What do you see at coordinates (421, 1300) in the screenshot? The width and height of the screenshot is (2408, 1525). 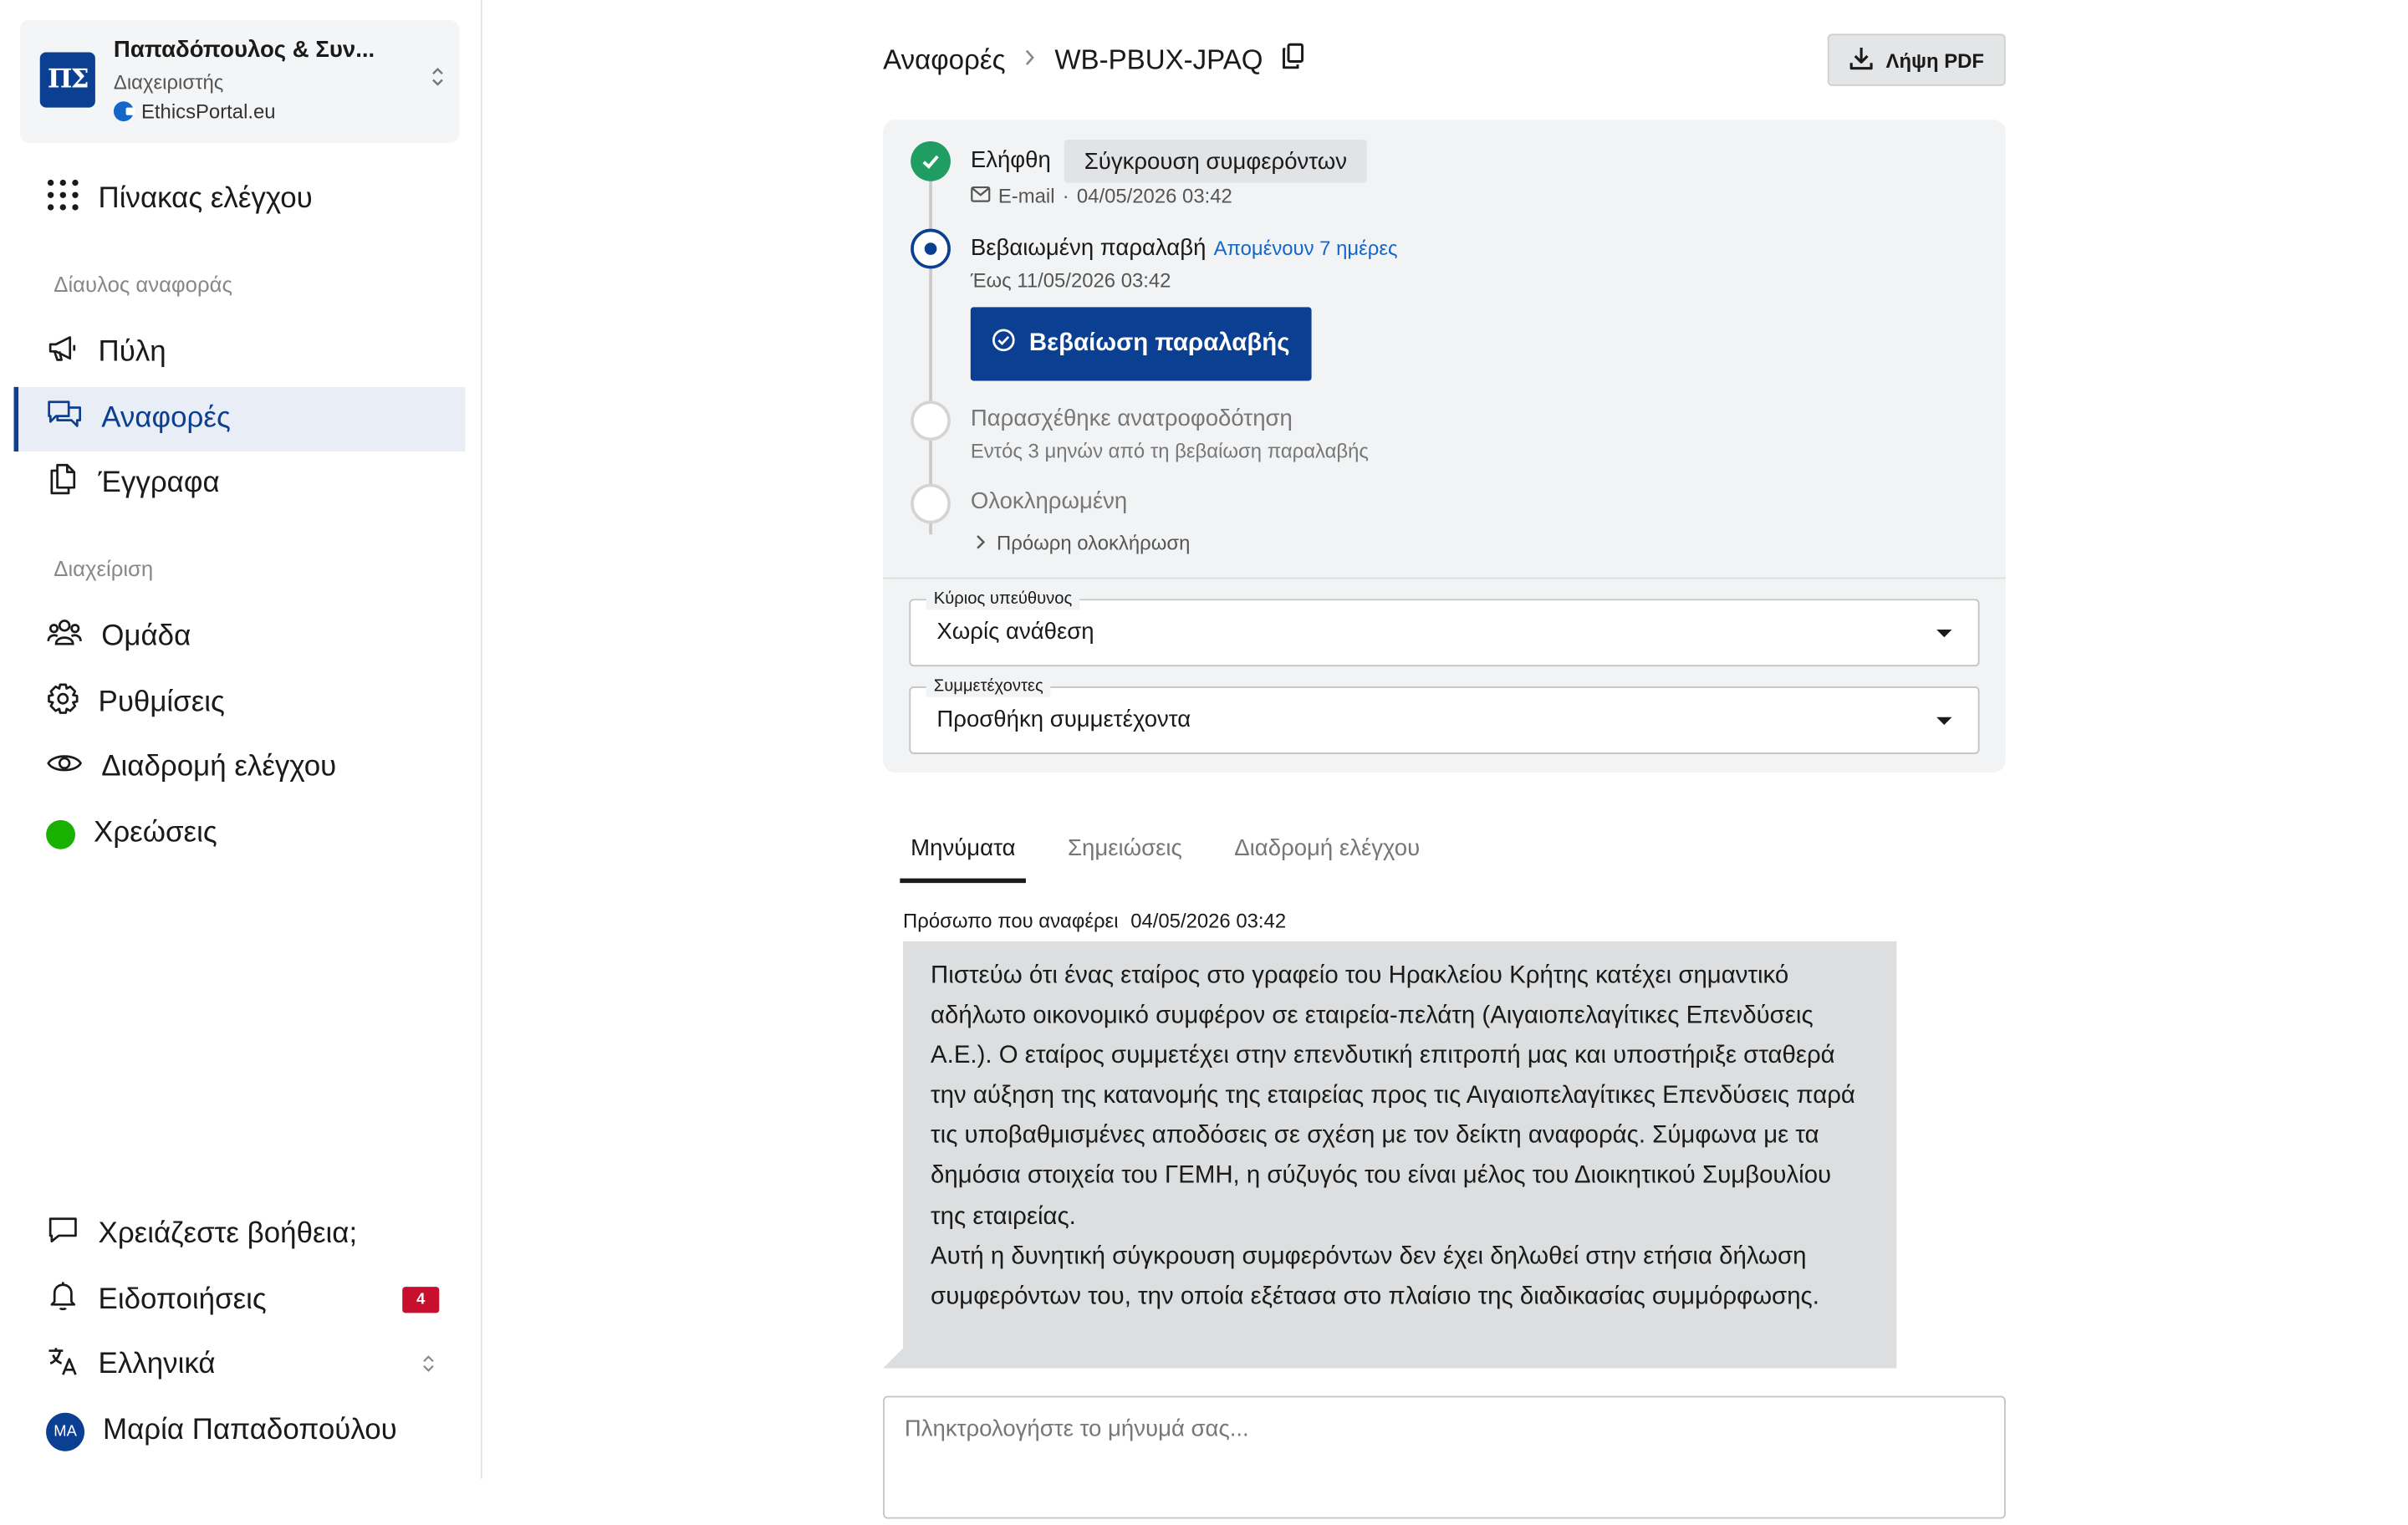 I see `notifications-count-badge: 4` at bounding box center [421, 1300].